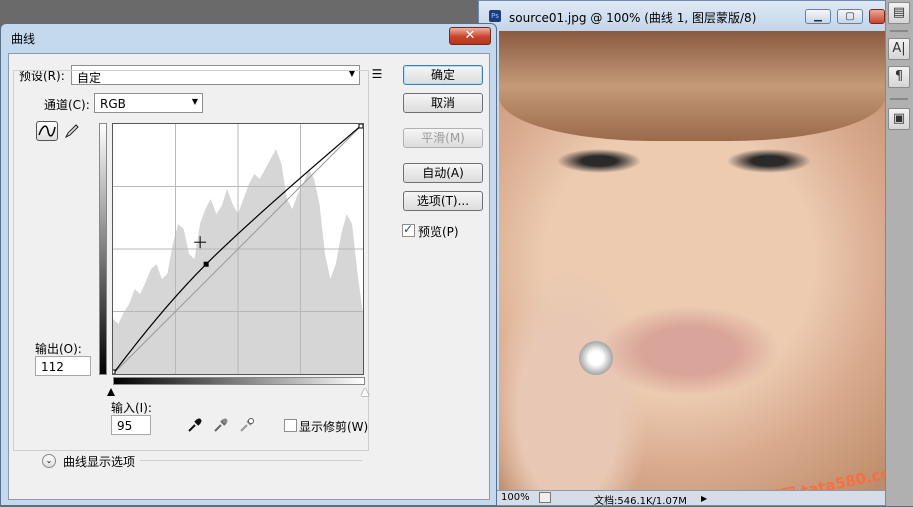  What do you see at coordinates (103, 249) in the screenshot?
I see `output-gradient-bar` at bounding box center [103, 249].